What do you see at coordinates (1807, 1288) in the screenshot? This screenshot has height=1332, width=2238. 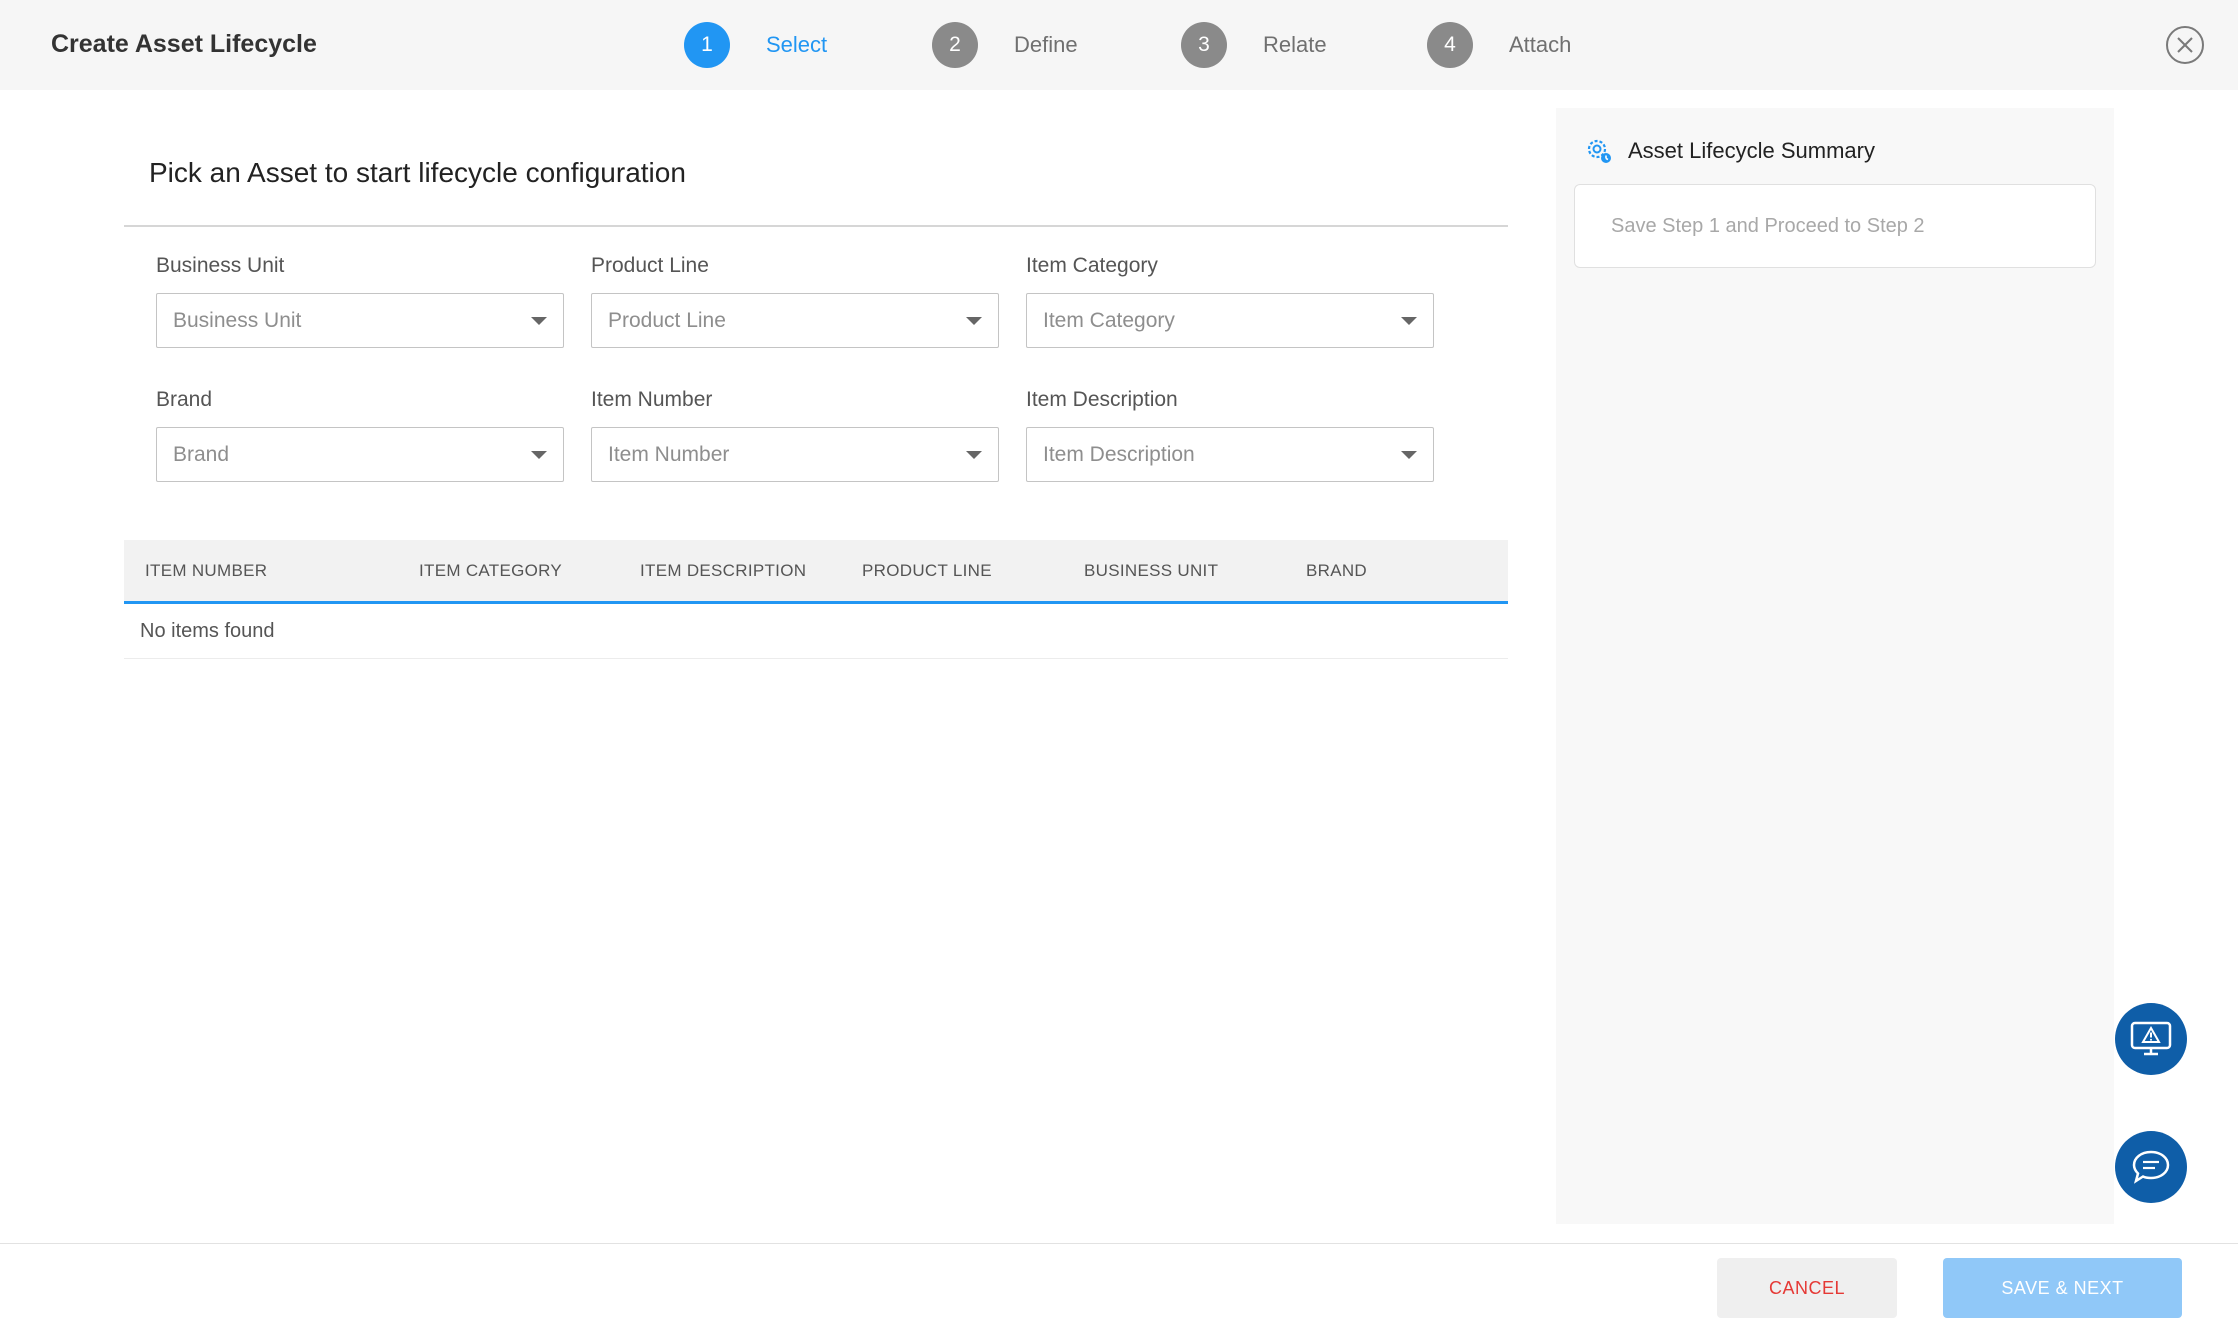 I see `cancel-button: CANCEL` at bounding box center [1807, 1288].